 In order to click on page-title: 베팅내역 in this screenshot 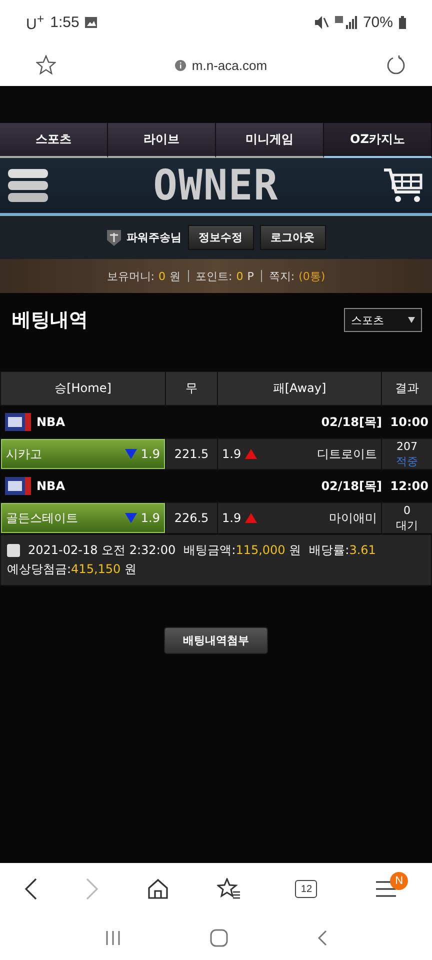, I will do `click(50, 320)`.